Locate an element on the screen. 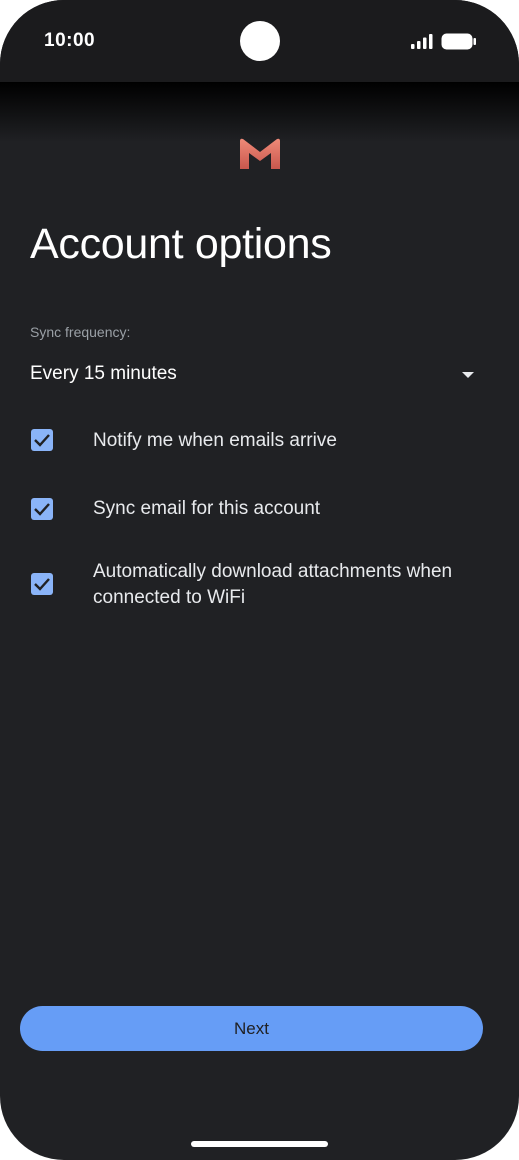 This screenshot has height=1160, width=519. front-camera-cutout is located at coordinates (260, 41).